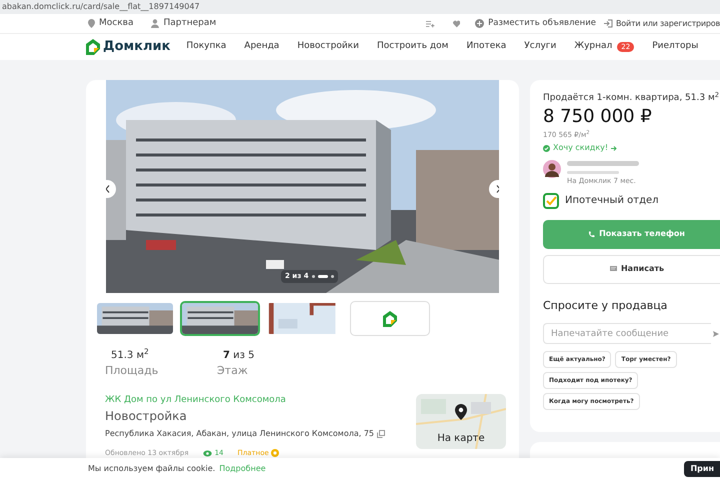 Image resolution: width=720 pixels, height=480 pixels. I want to click on stat-label: Площадь, so click(132, 371).